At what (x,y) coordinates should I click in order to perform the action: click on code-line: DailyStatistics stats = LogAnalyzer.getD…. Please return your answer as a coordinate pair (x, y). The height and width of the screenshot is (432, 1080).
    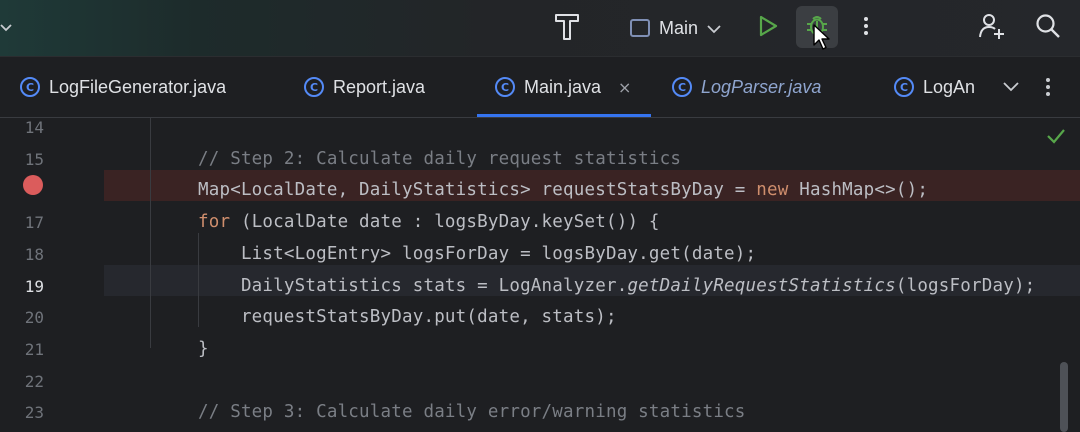
    Looking at the image, I should click on (616, 286).